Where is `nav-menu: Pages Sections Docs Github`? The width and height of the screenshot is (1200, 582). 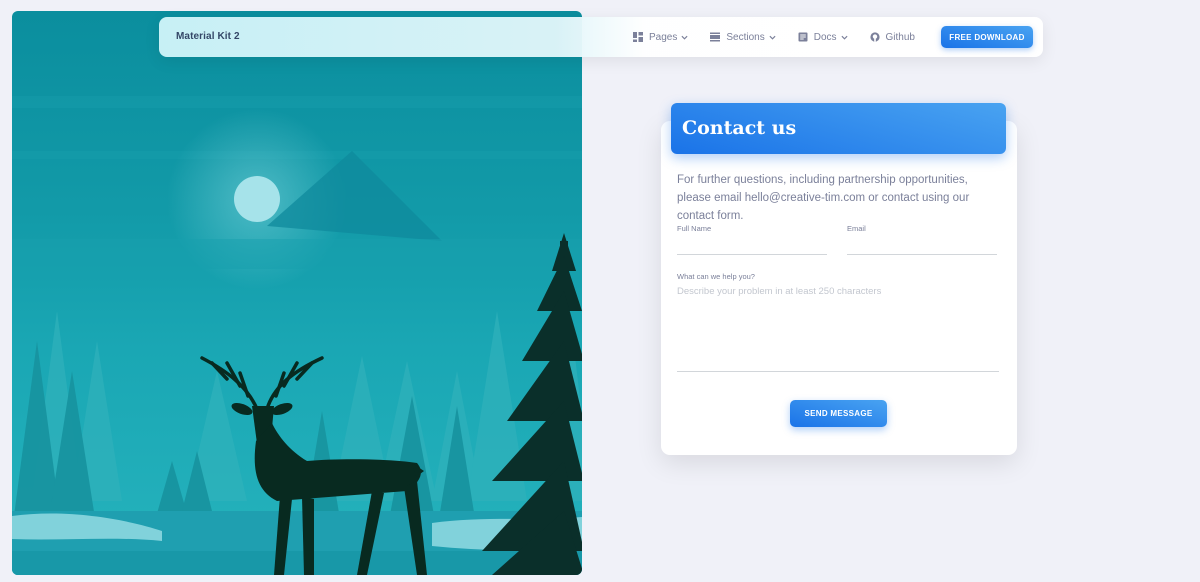
nav-menu: Pages Sections Docs Github is located at coordinates (785, 37).